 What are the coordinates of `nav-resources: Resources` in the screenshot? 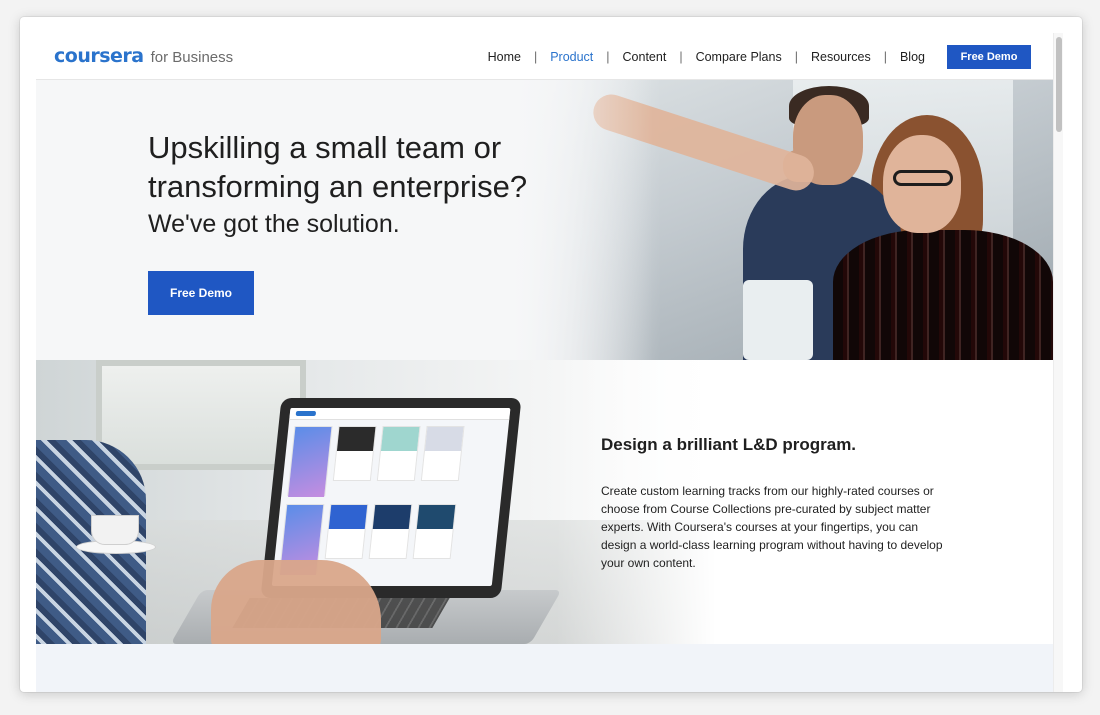 It's located at (841, 57).